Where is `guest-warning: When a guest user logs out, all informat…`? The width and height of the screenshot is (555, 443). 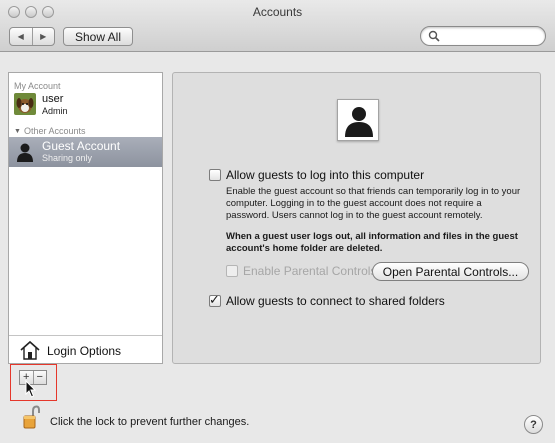
guest-warning: When a guest user logs out, all informat… is located at coordinates (372, 242).